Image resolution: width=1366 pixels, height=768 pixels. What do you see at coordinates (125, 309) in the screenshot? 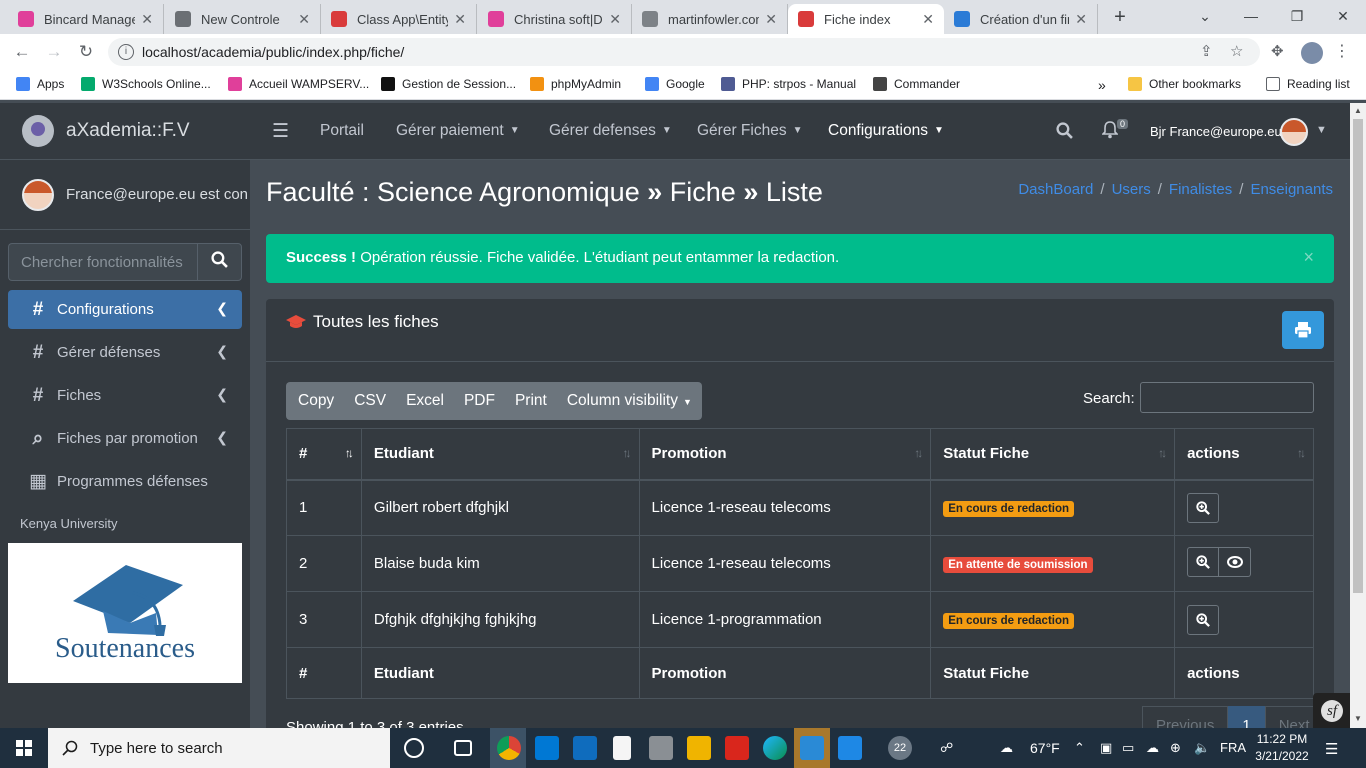
I see `sidebar-item-configurations: # Configurations ❮` at bounding box center [125, 309].